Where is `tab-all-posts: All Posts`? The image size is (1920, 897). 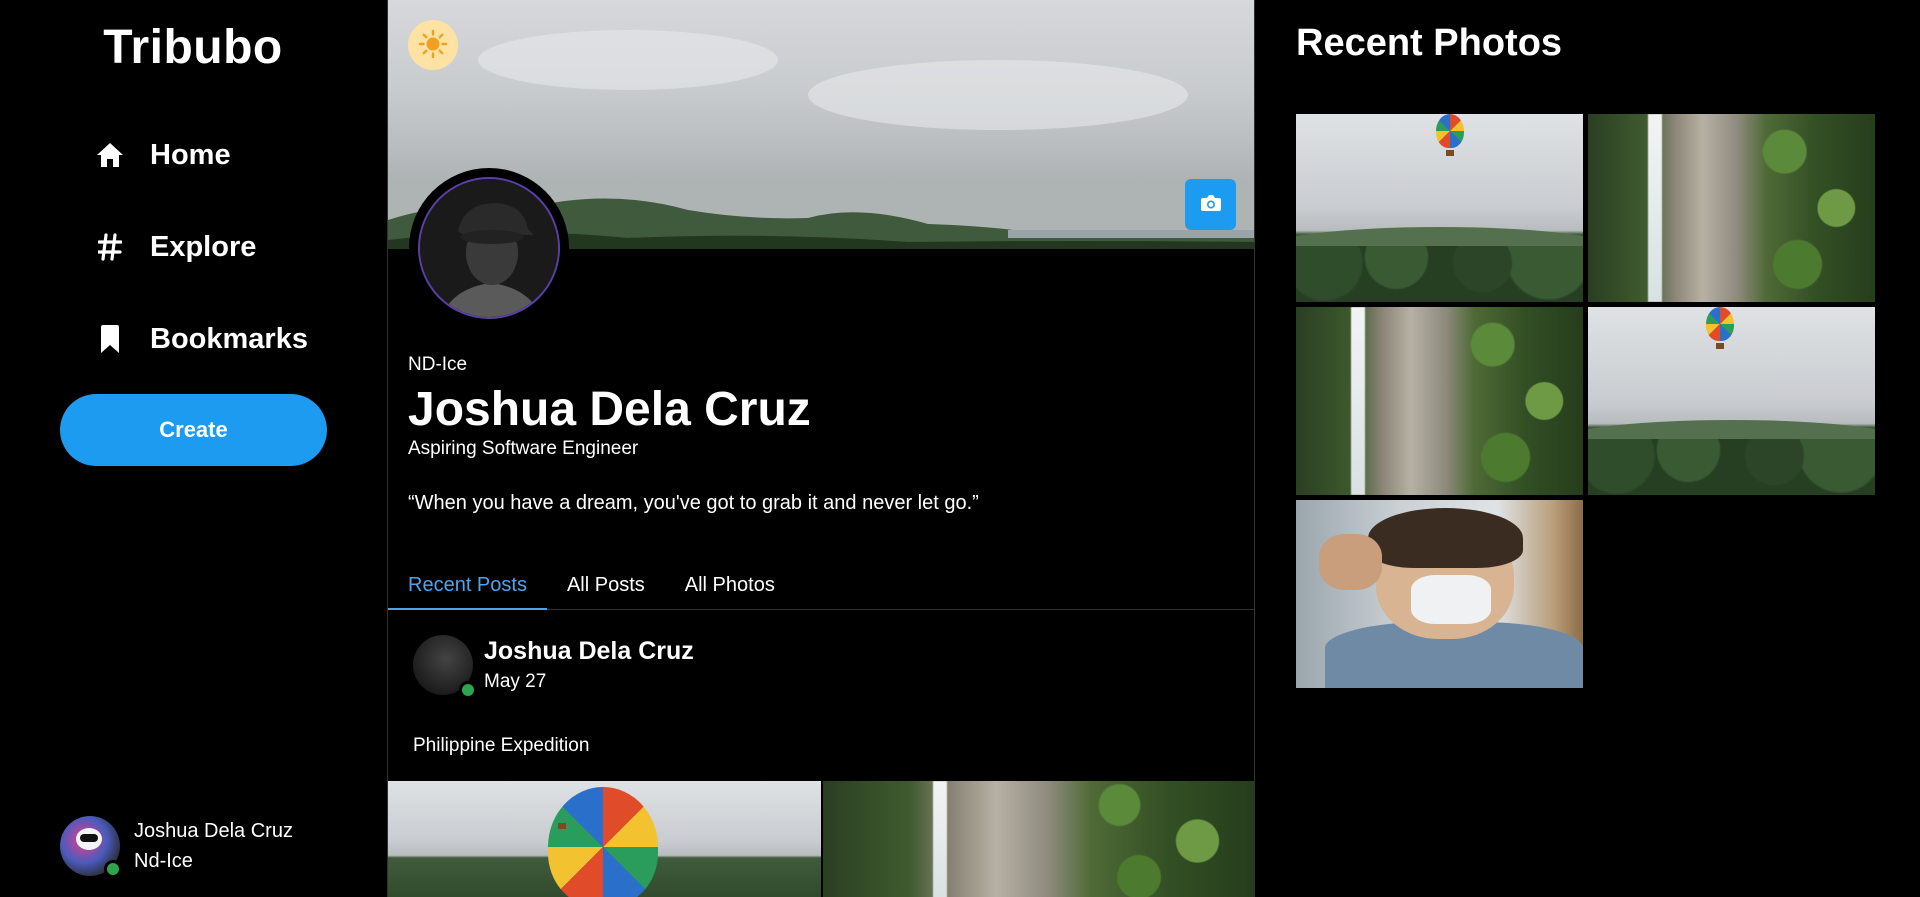 tab-all-posts: All Posts is located at coordinates (606, 586).